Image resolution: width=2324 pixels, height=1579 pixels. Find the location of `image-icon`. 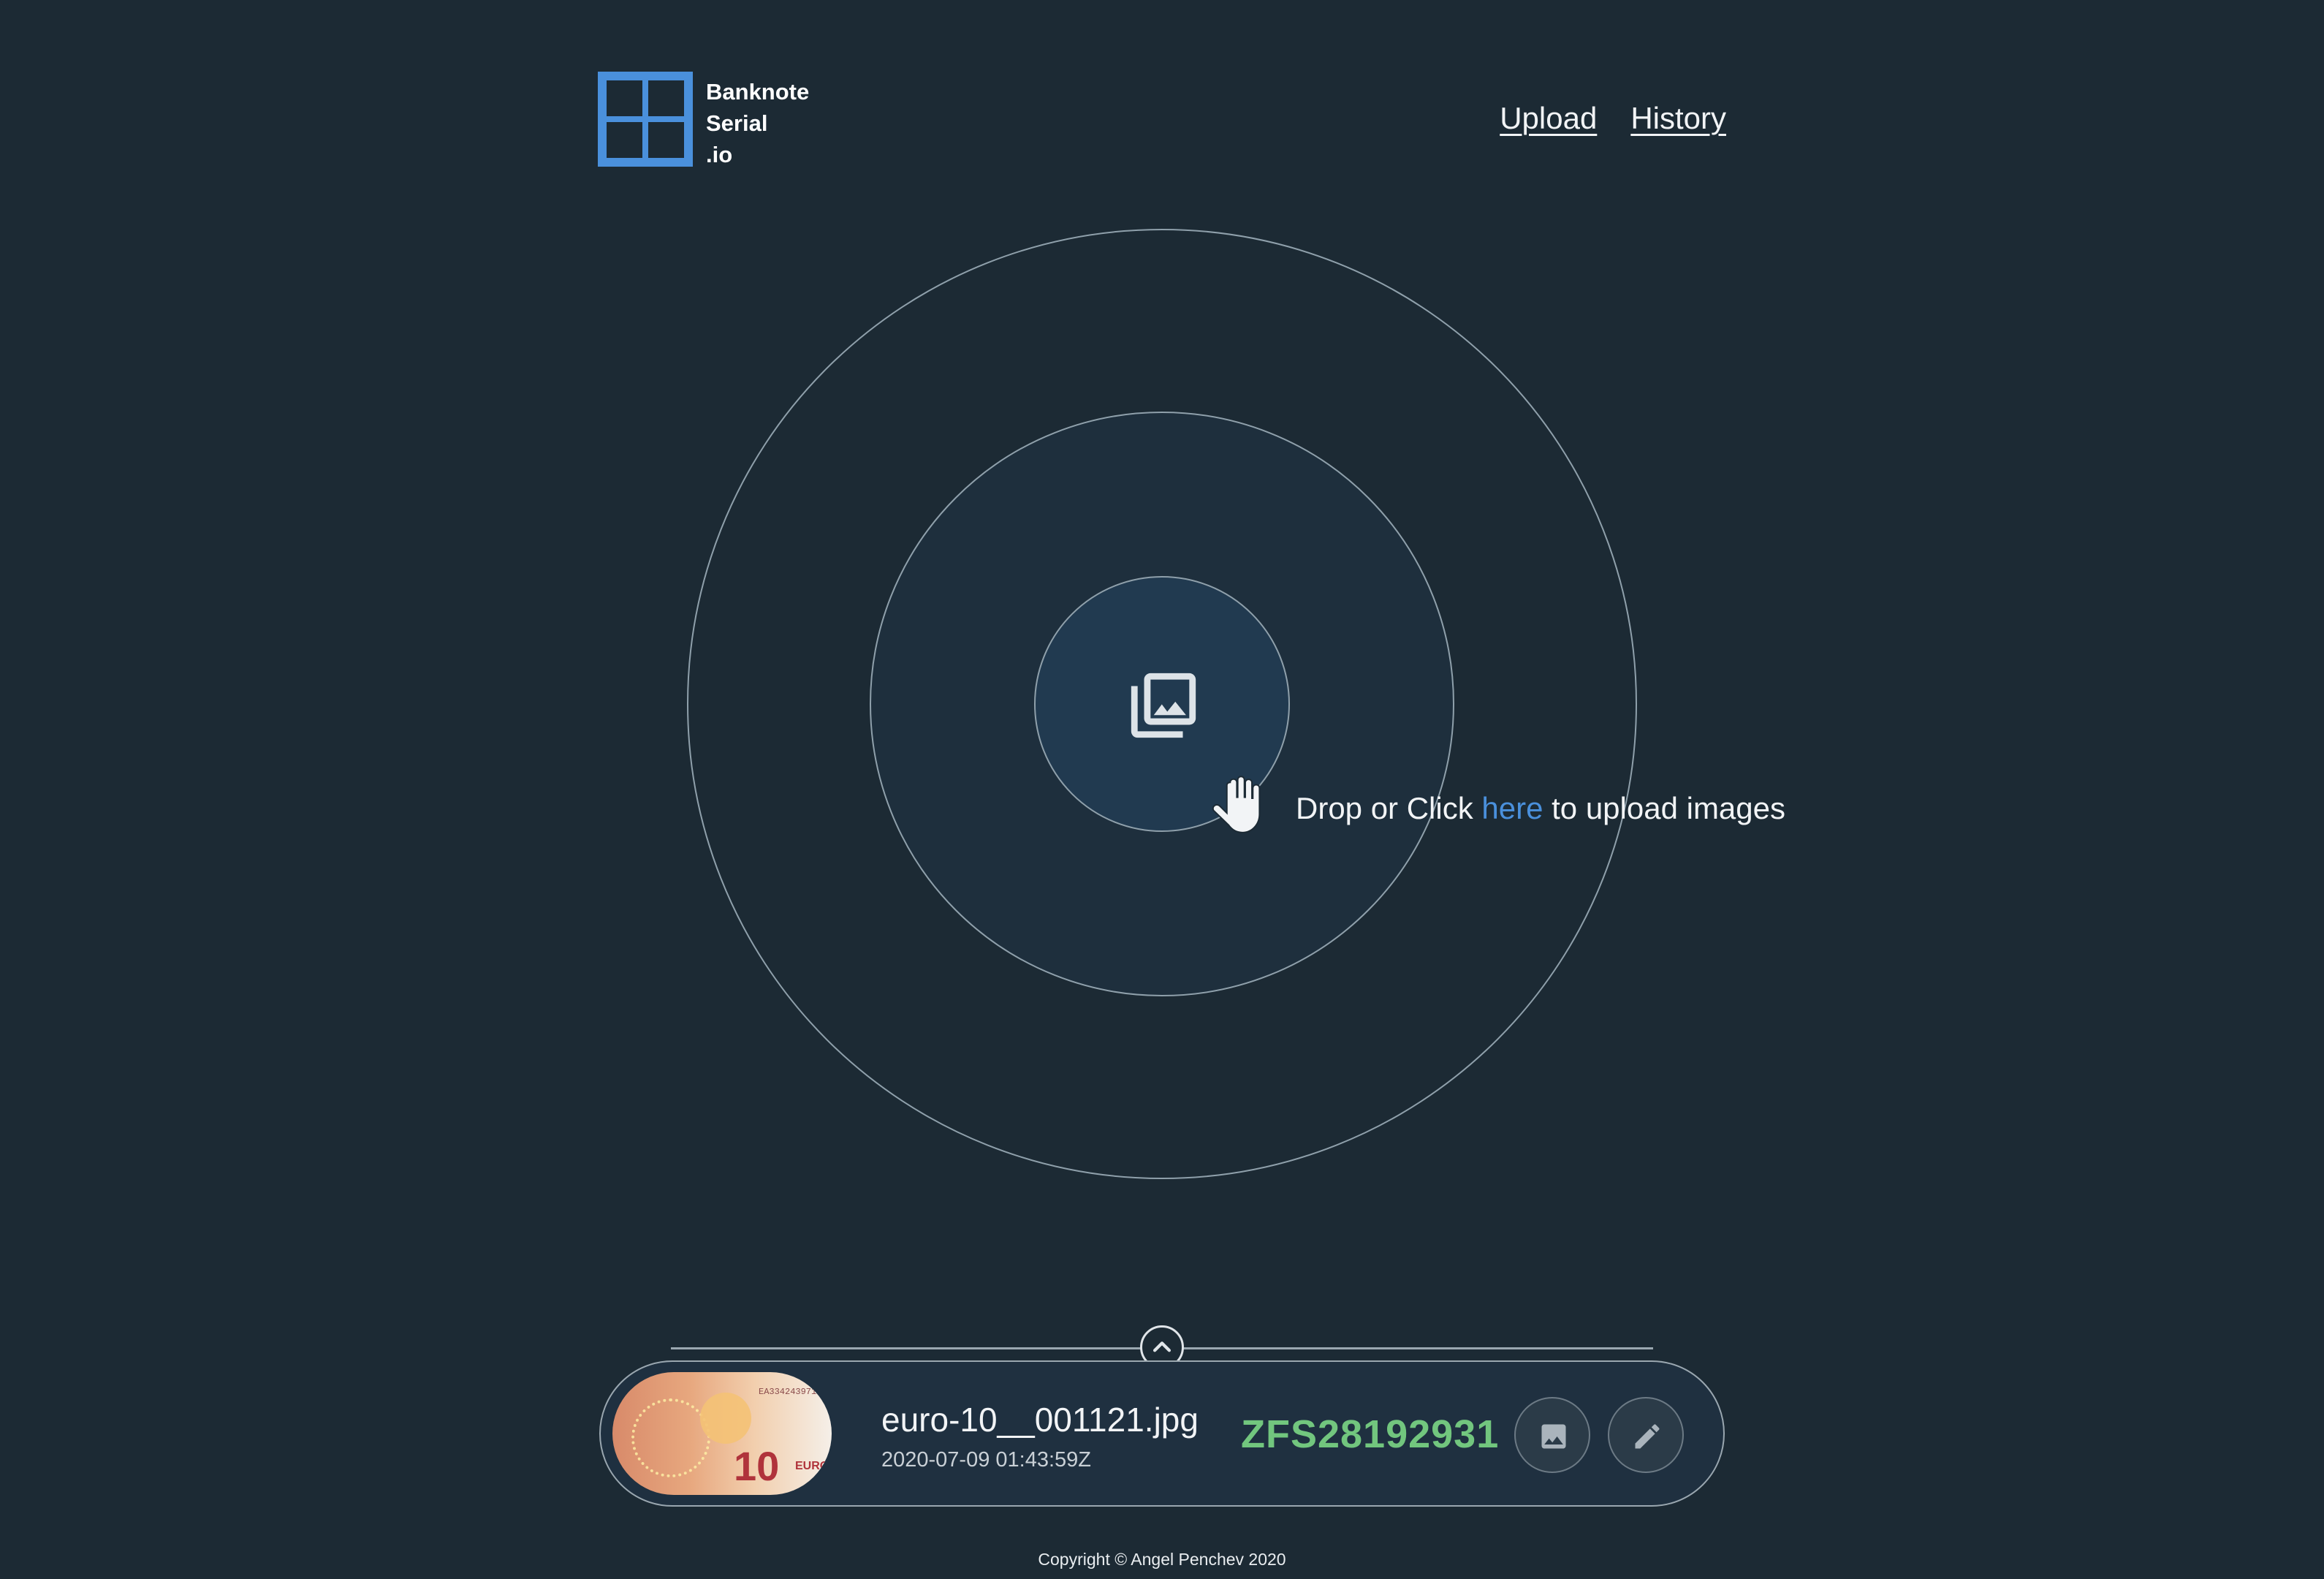

image-icon is located at coordinates (1553, 1436).